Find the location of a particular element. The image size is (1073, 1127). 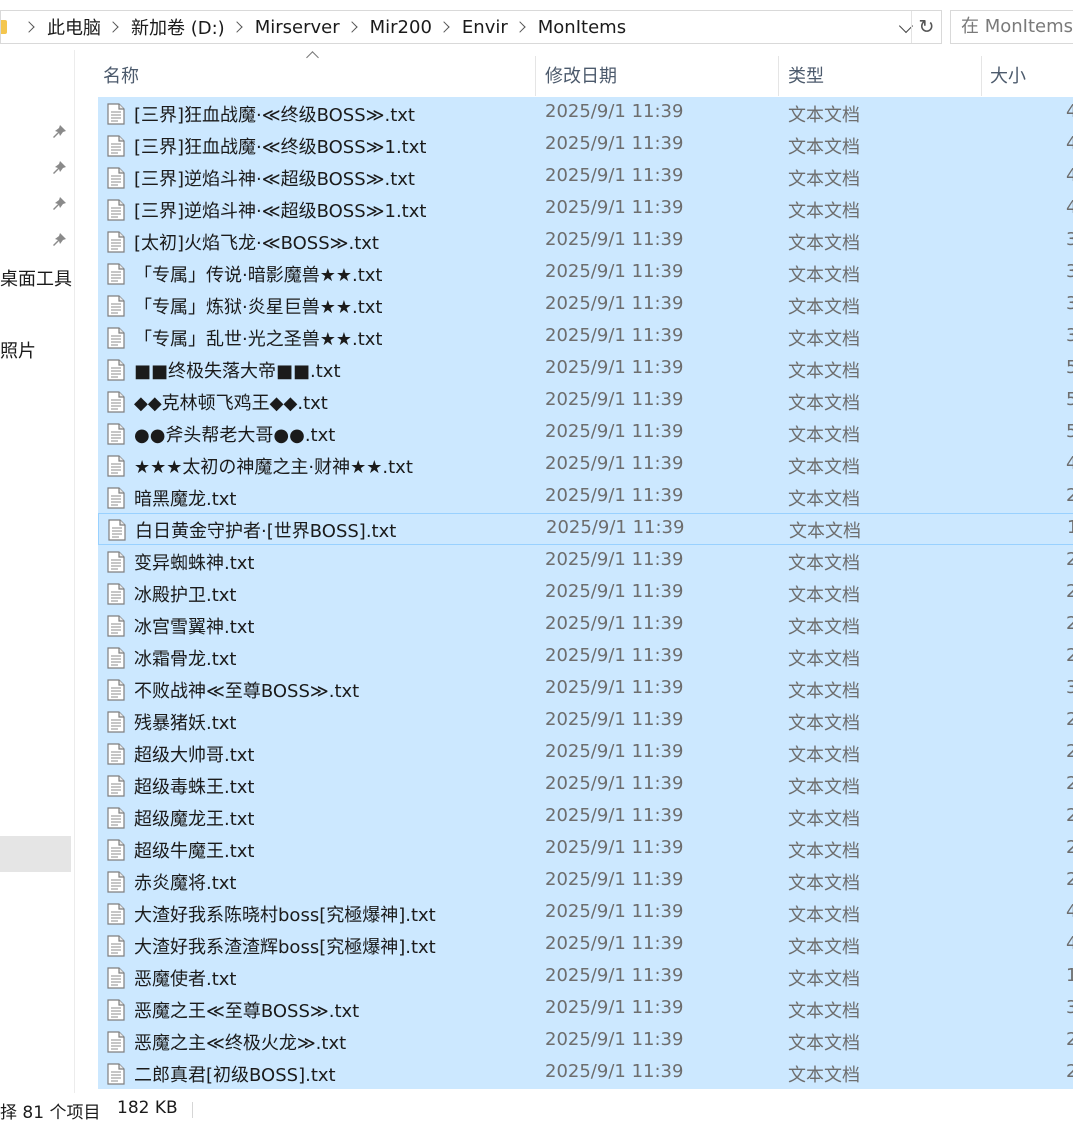

file-row: ◆◆克林顿飞鸡王◆◆.txt 2025/9/1 11:39 文本文档 5 is located at coordinates (585, 401).